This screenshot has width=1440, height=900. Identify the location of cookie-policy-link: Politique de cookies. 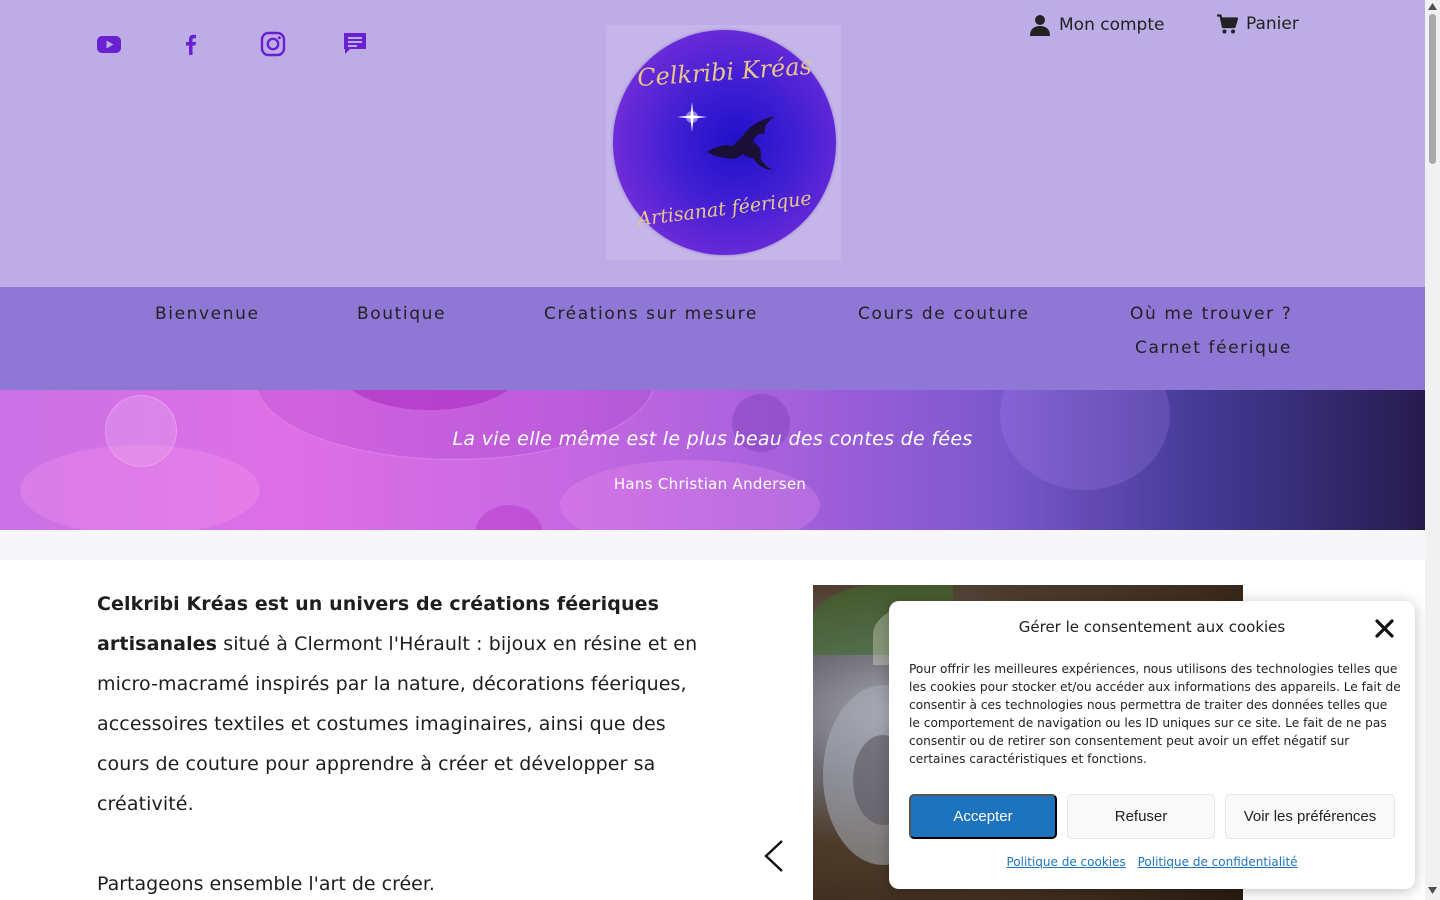
(1065, 862).